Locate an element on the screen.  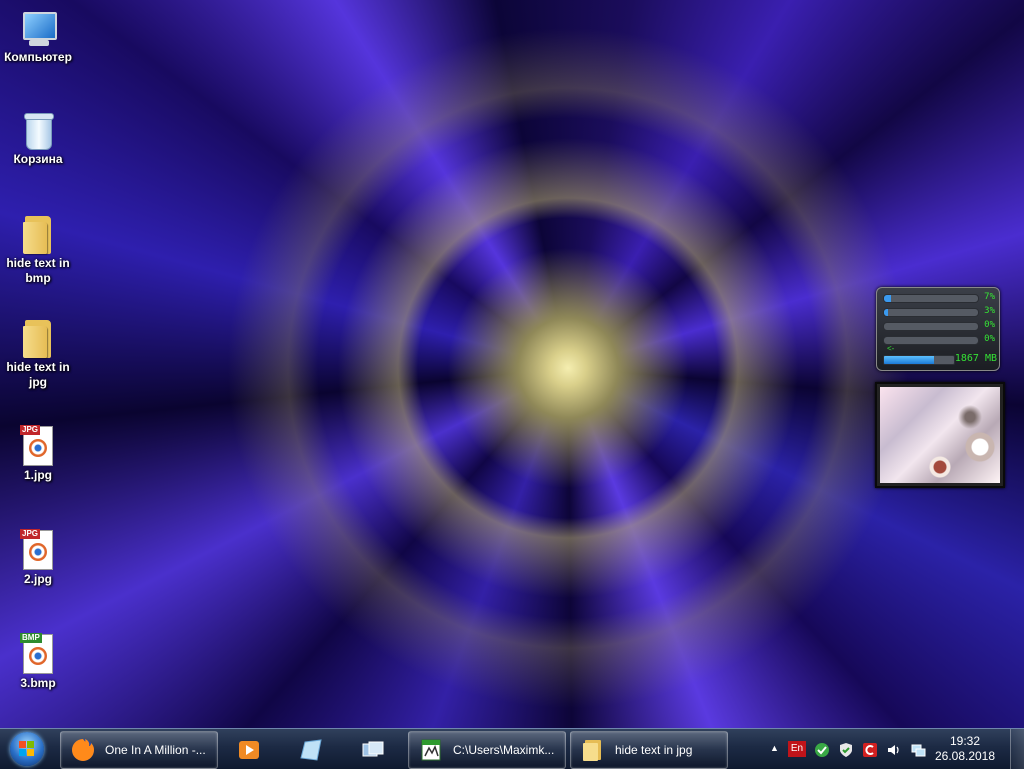
security-icon is located at coordinates (846, 750).